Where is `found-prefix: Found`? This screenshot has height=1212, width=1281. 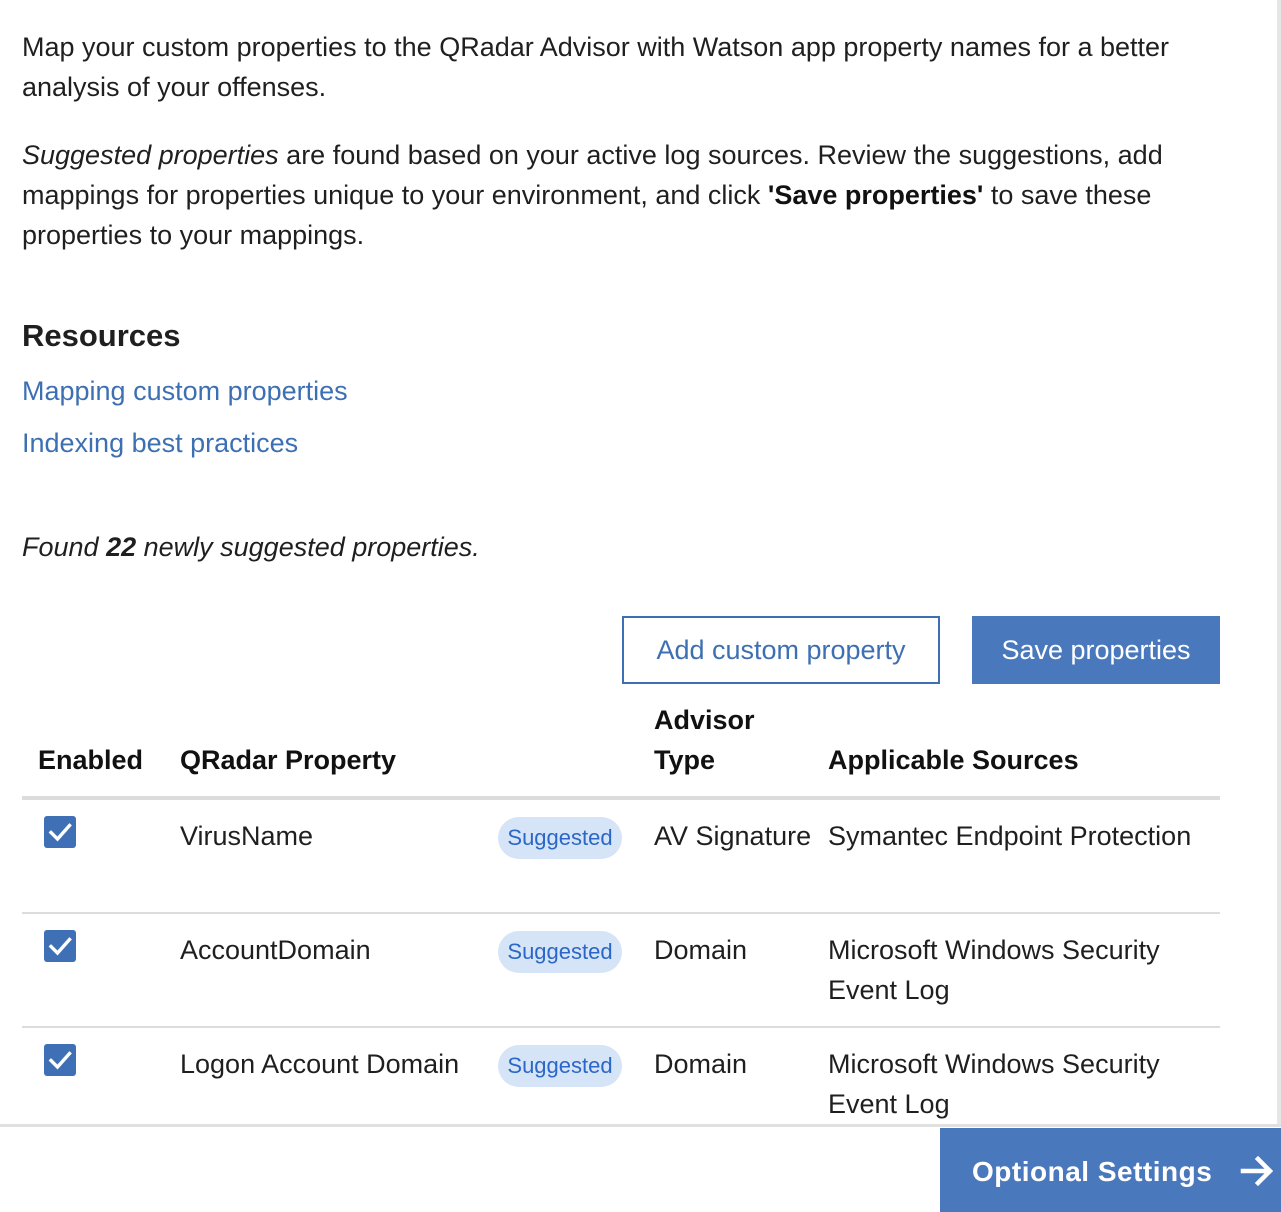 found-prefix: Found is located at coordinates (64, 547).